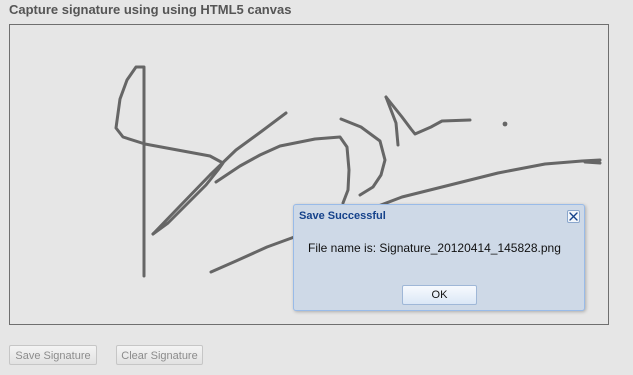 The width and height of the screenshot is (633, 375). What do you see at coordinates (342, 216) in the screenshot?
I see `dialog-title: Save Successful` at bounding box center [342, 216].